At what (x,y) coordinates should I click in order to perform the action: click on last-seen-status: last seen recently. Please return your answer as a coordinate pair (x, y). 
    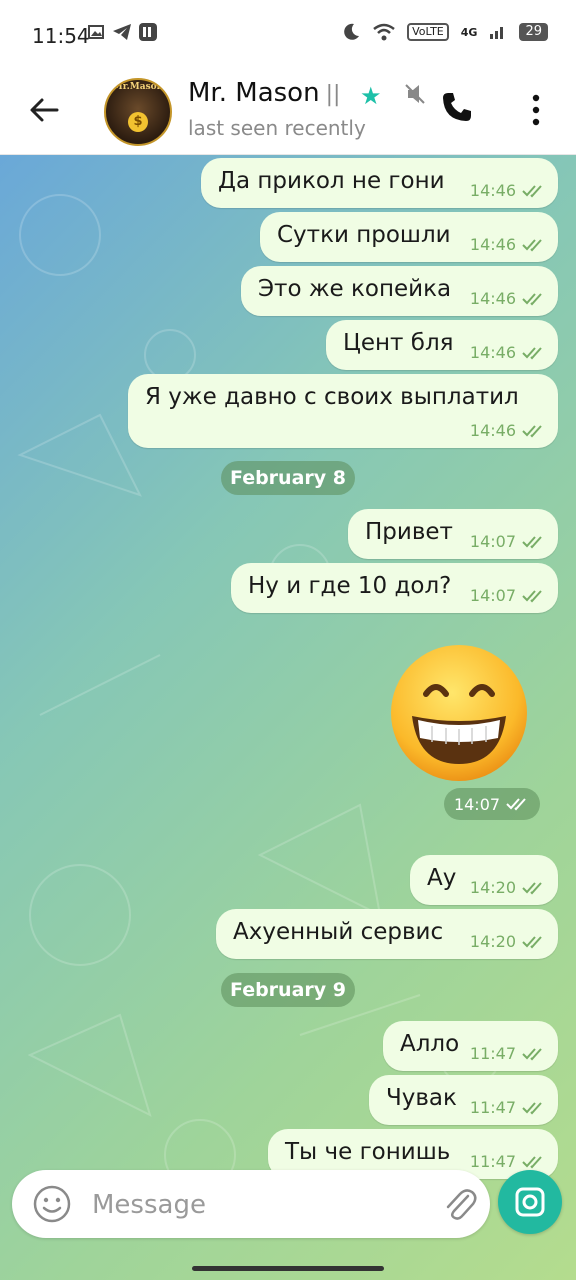
    Looking at the image, I should click on (277, 128).